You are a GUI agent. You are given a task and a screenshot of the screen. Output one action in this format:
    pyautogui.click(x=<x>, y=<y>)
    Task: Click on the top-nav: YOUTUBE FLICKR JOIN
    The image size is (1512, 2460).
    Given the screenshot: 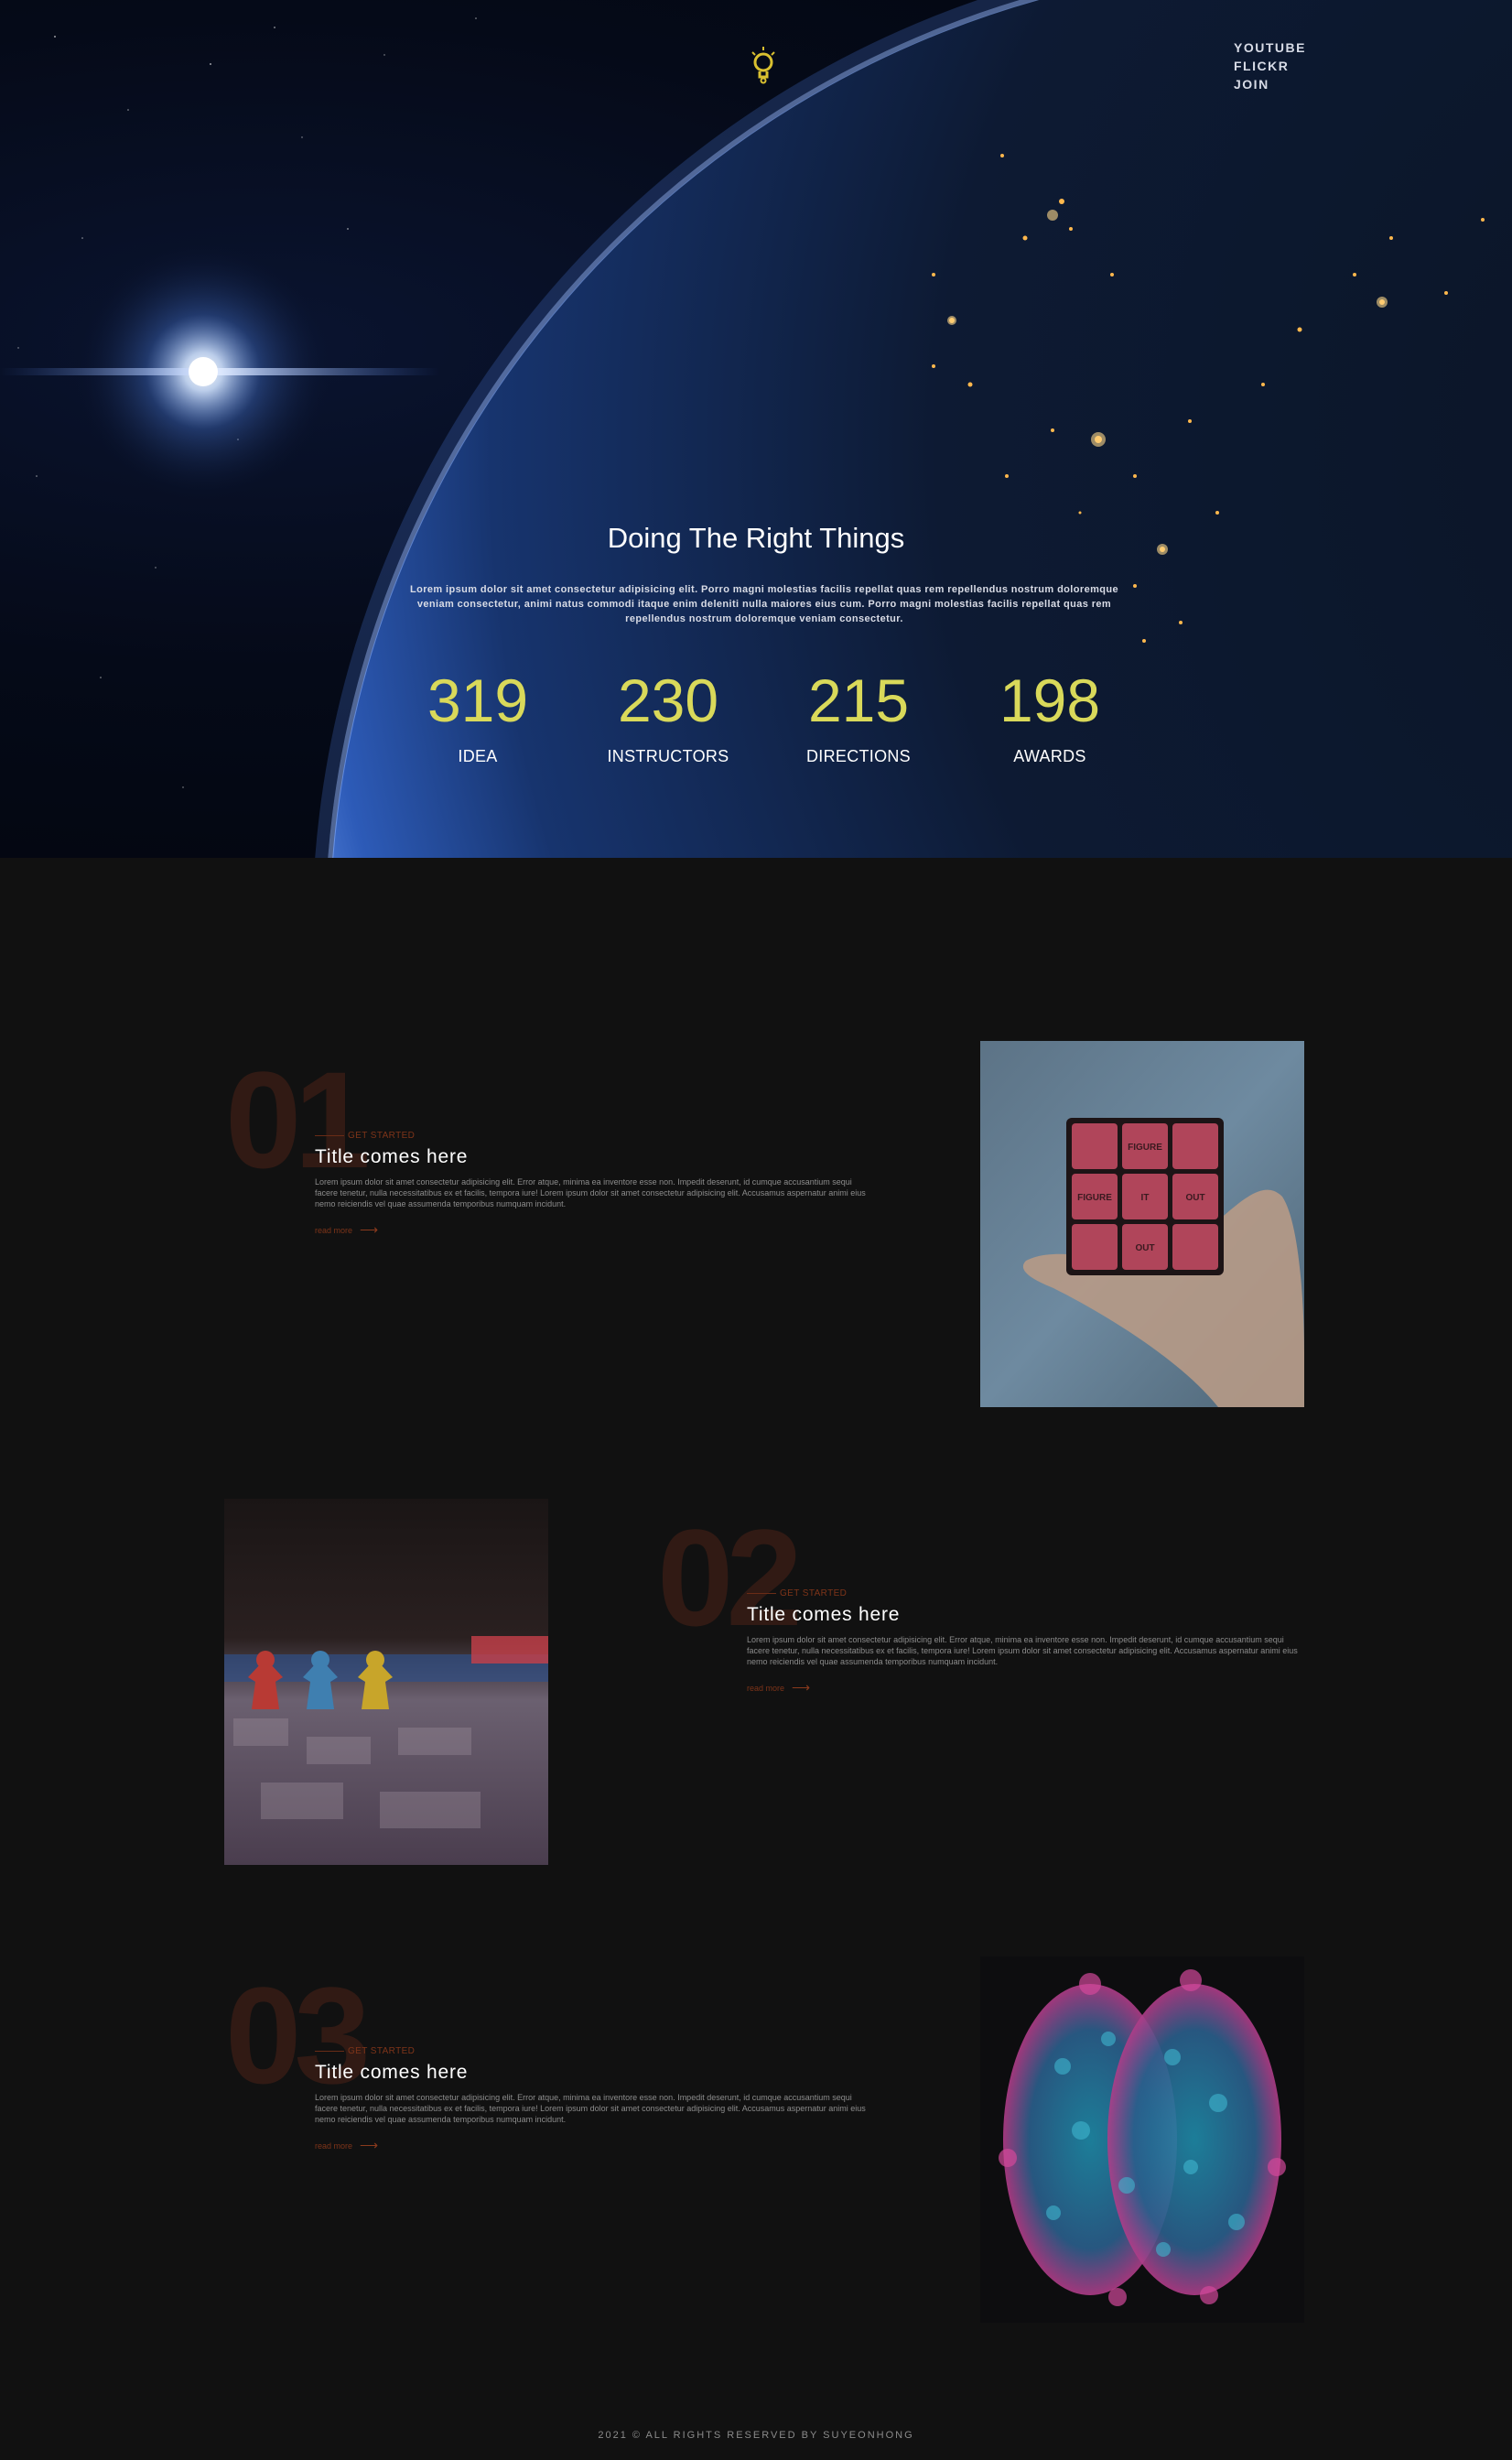 What is the action you would take?
    pyautogui.click(x=1270, y=65)
    